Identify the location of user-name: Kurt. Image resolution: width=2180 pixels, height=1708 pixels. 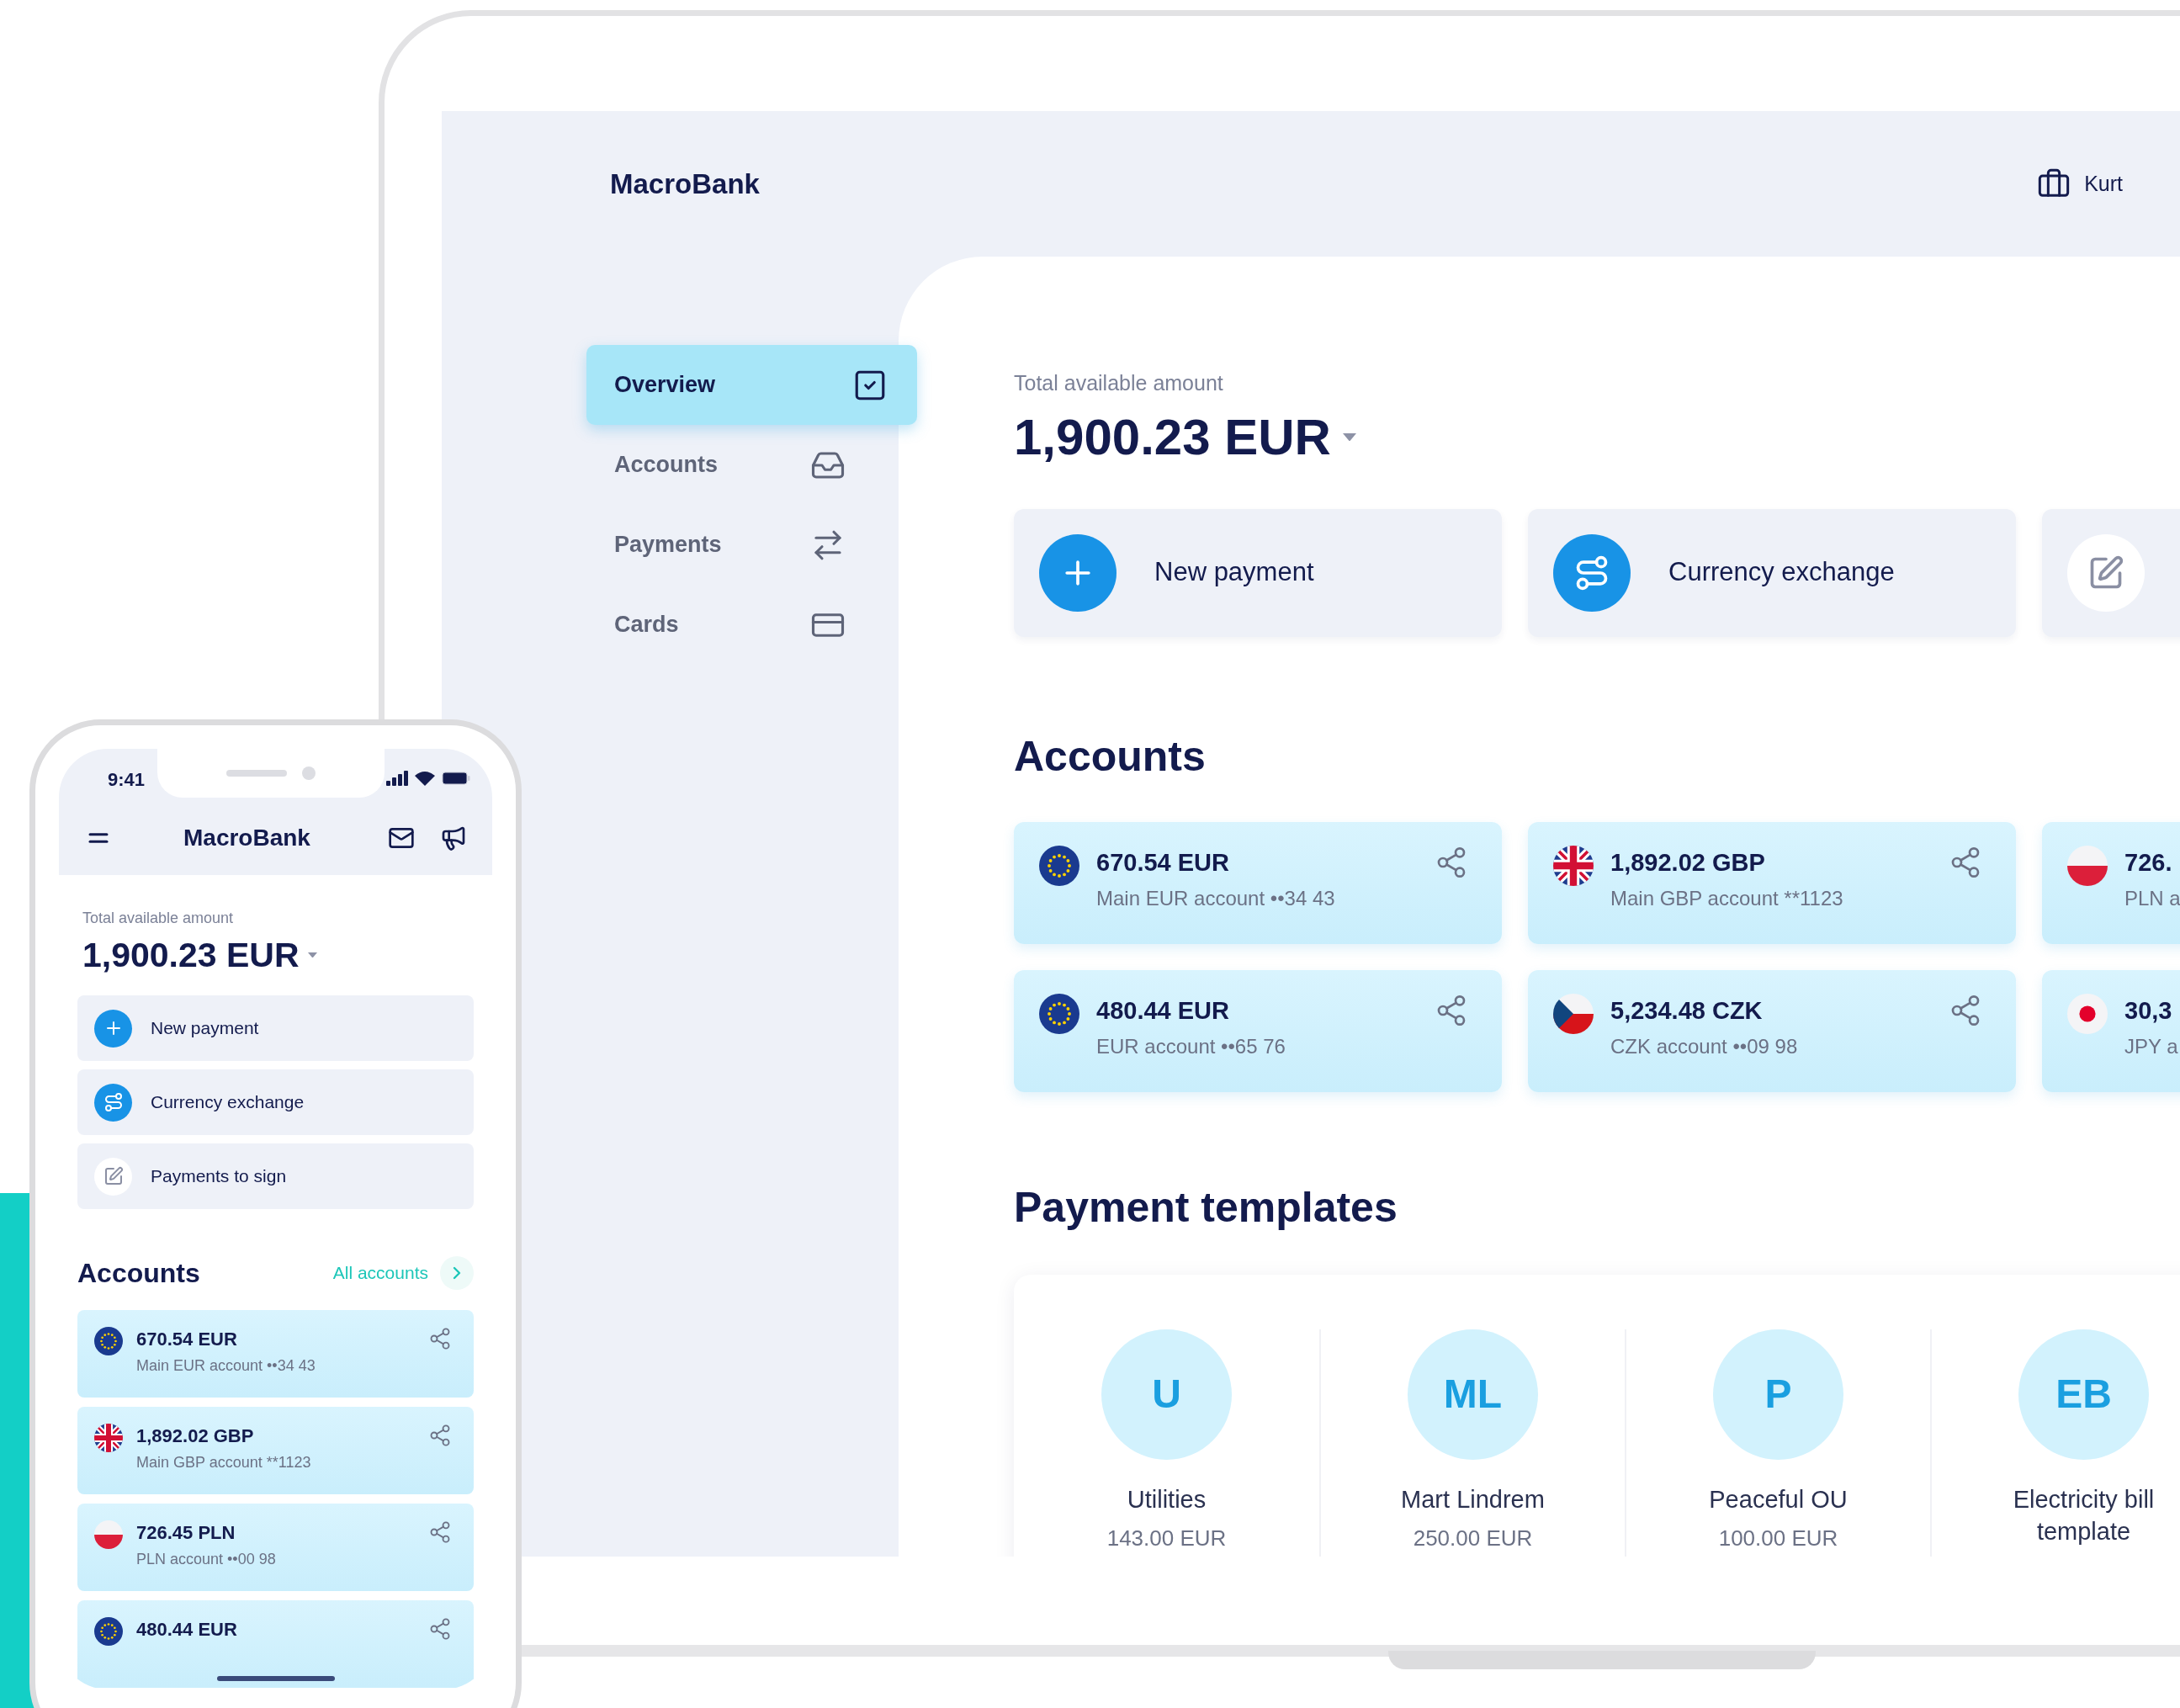
(2103, 184).